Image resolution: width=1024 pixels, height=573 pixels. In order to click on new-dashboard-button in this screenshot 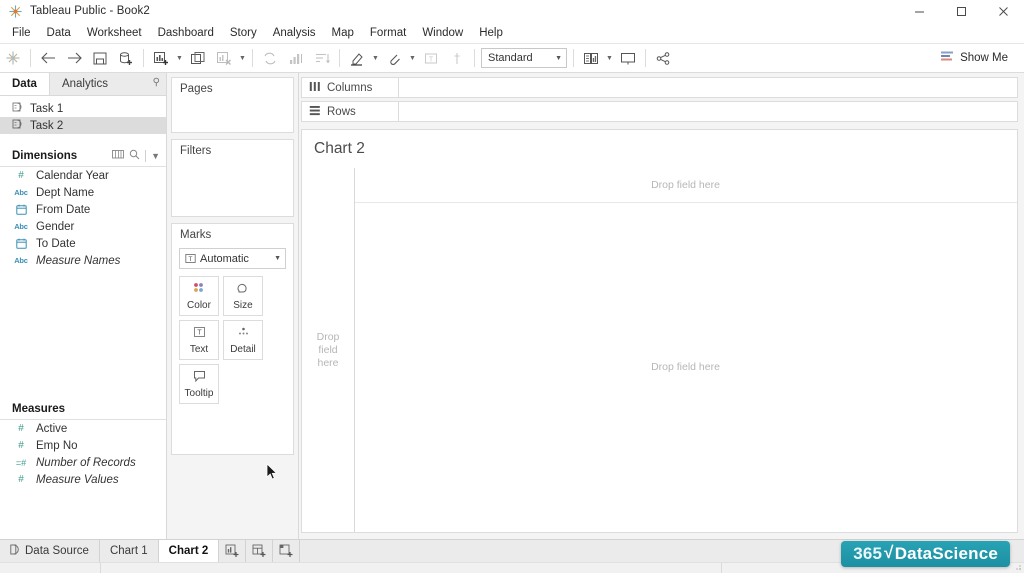, I will do `click(260, 551)`.